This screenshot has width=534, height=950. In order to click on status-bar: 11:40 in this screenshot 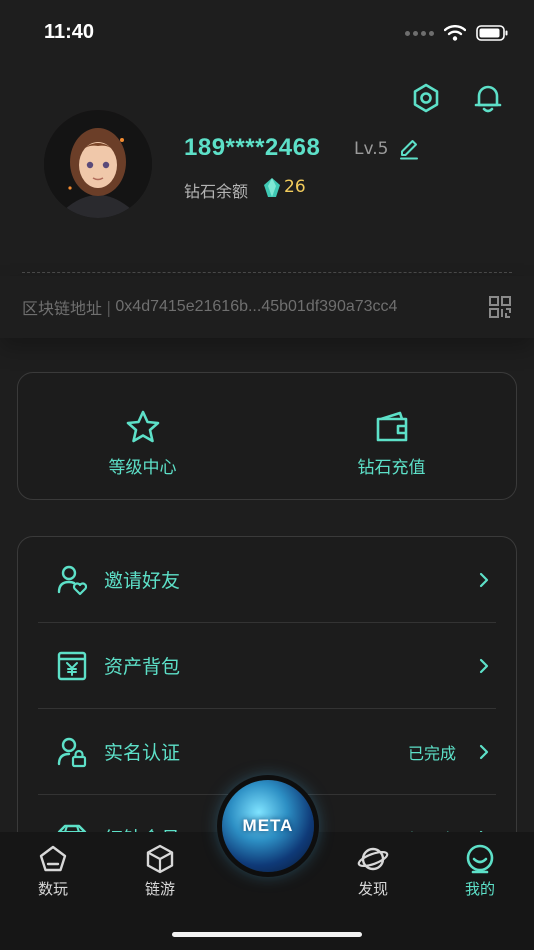, I will do `click(267, 33)`.